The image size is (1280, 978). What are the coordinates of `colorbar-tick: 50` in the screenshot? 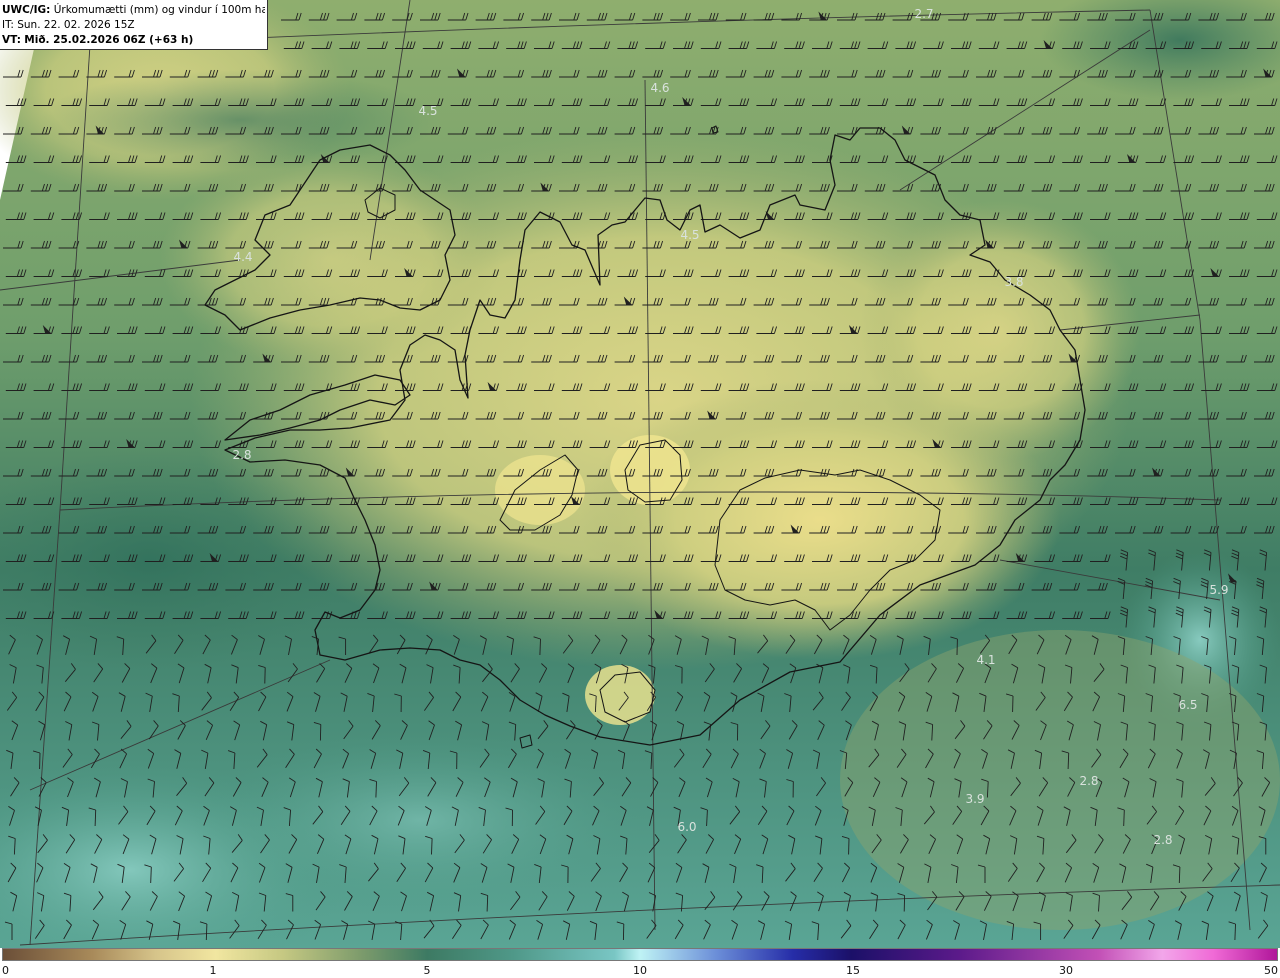 It's located at (1271, 970).